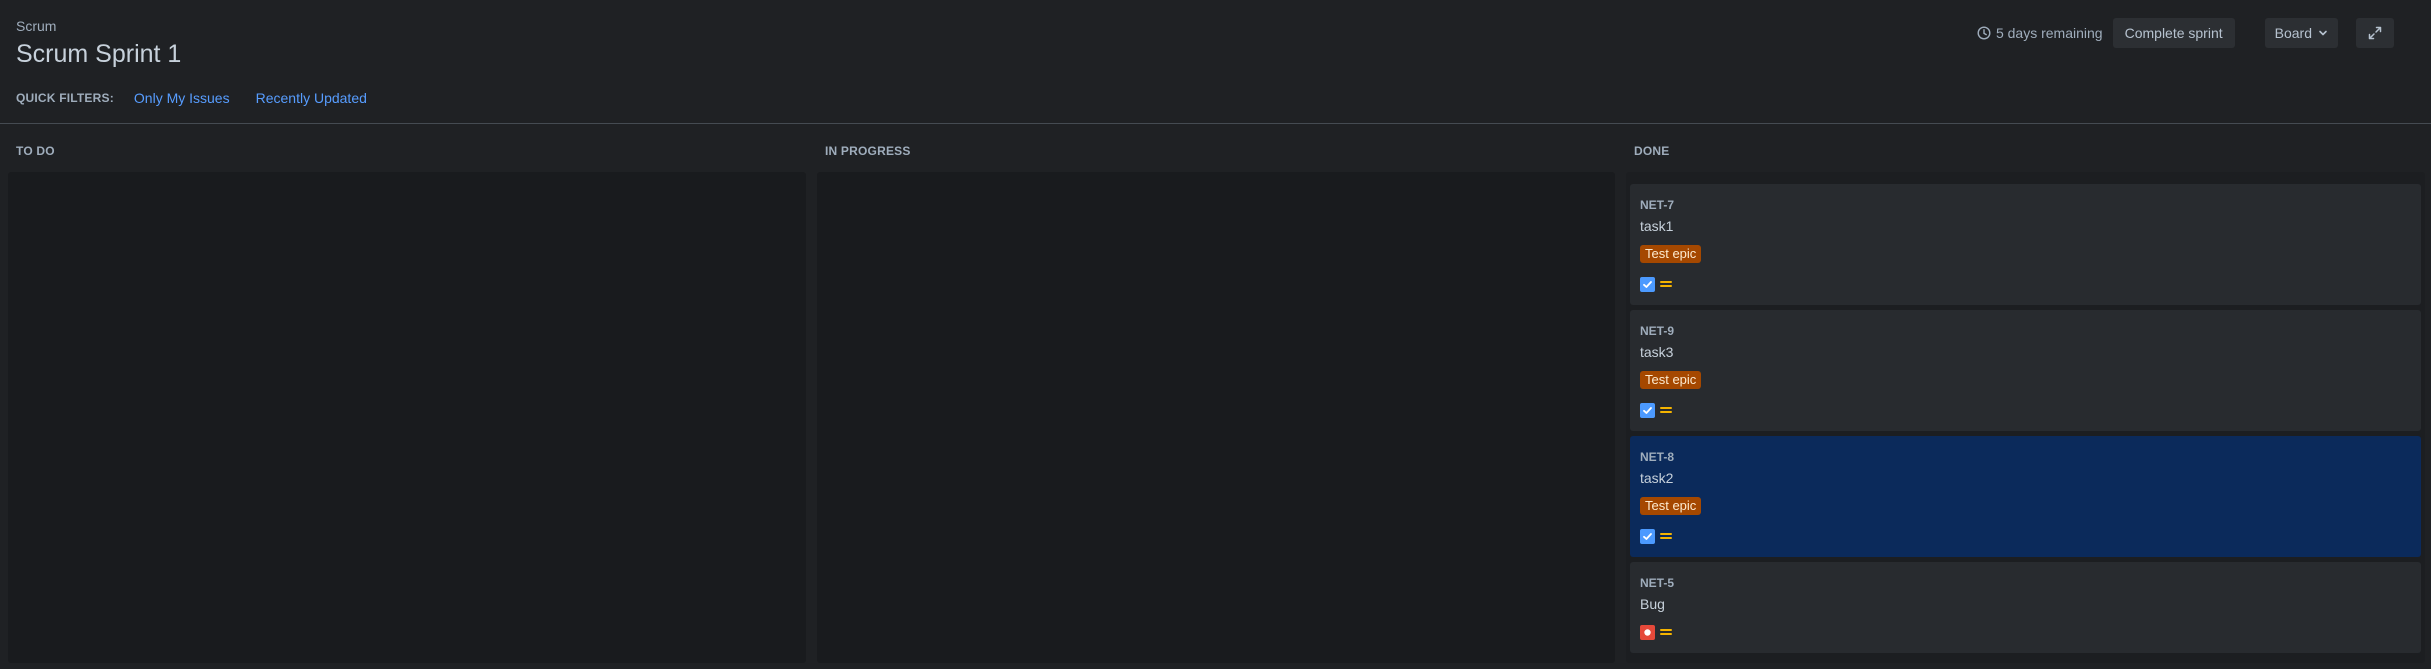 Image resolution: width=2431 pixels, height=669 pixels. I want to click on filter-only-my-issues: Only My Issues, so click(182, 98).